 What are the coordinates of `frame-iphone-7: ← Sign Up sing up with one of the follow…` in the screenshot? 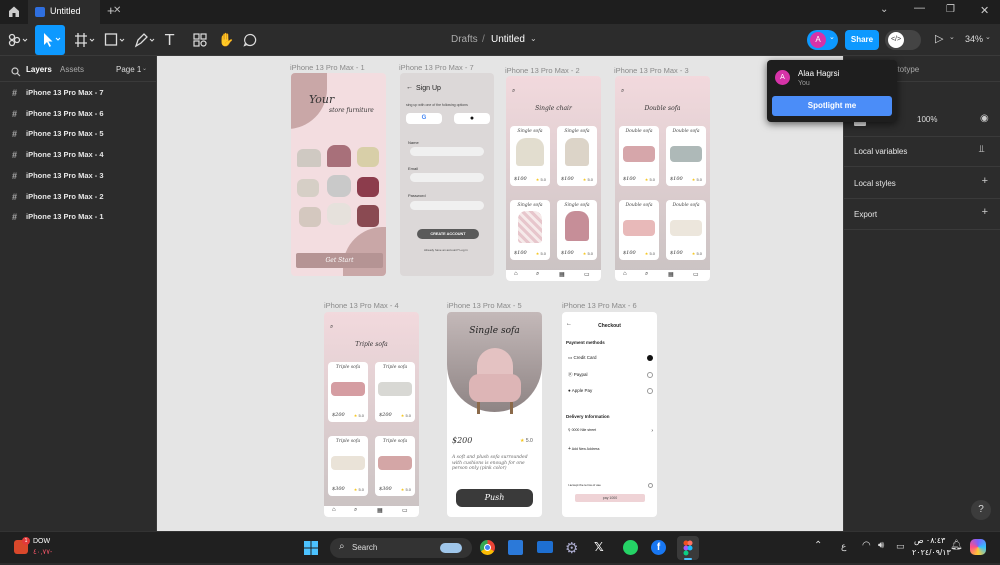 It's located at (447, 174).